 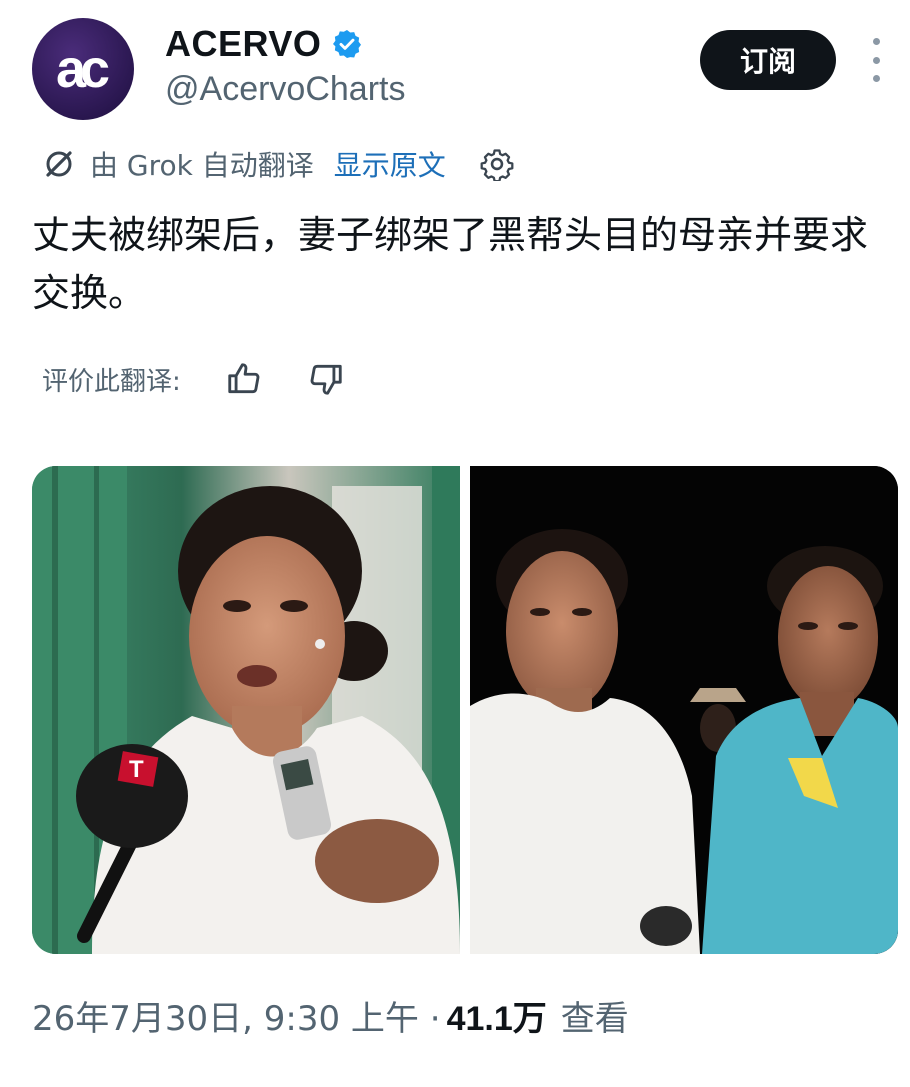 What do you see at coordinates (496, 1018) in the screenshot?
I see `view-count: 41.1万` at bounding box center [496, 1018].